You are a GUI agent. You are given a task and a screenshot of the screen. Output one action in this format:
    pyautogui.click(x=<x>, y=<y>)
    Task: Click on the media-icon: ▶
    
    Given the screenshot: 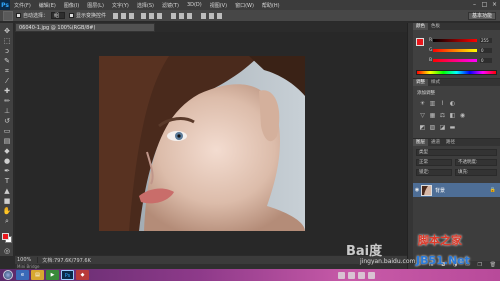 What is the action you would take?
    pyautogui.click(x=52, y=275)
    